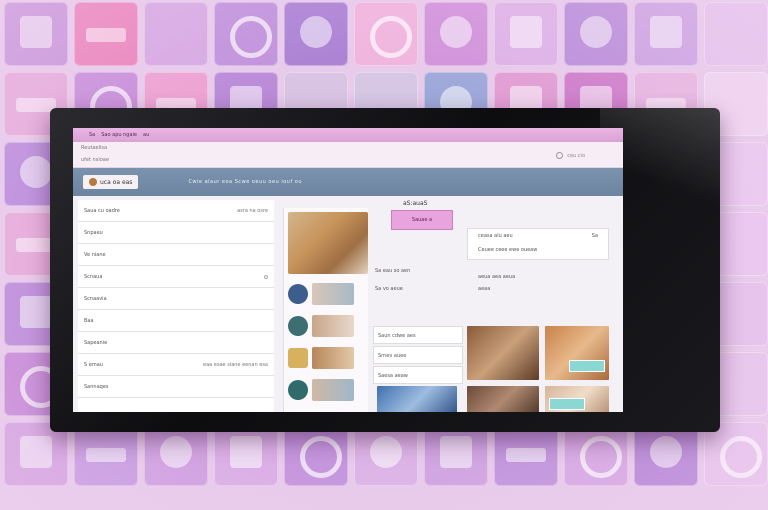 Image resolution: width=768 pixels, height=510 pixels. What do you see at coordinates (348, 135) in the screenshot?
I see `top-nav-bar: Sa Sao apu ngaie au` at bounding box center [348, 135].